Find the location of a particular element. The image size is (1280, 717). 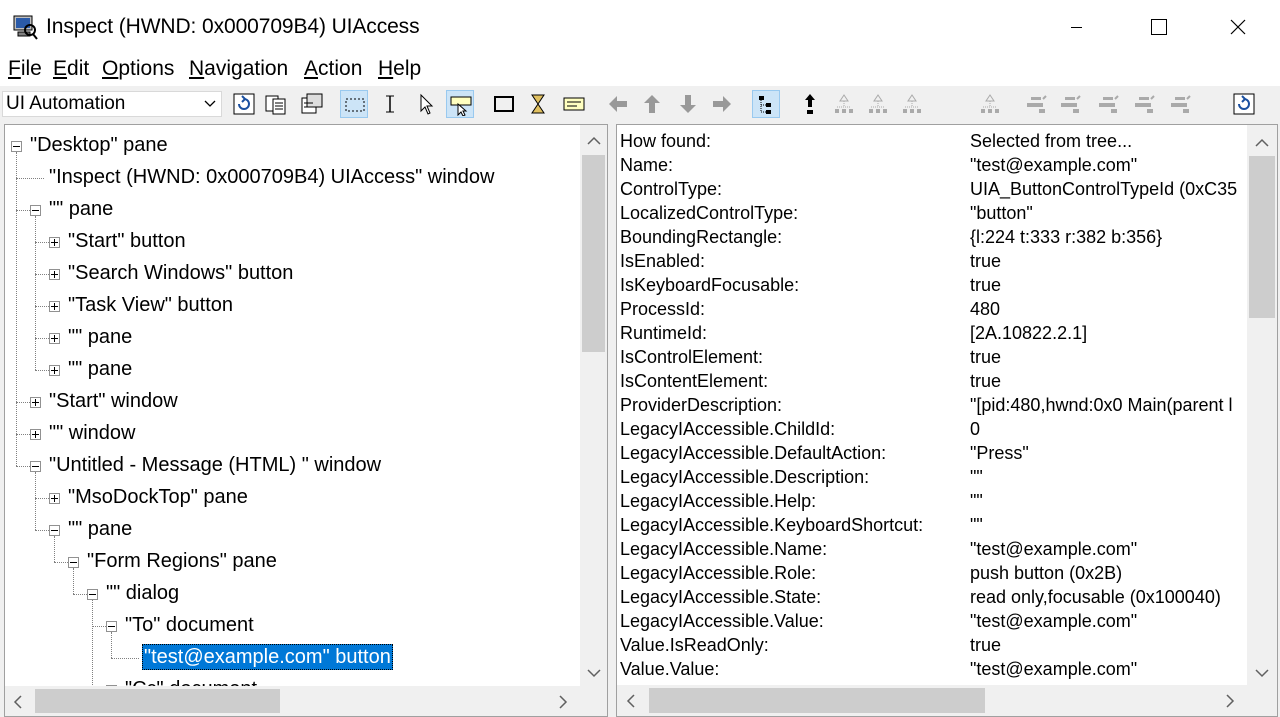

copy-tree-icon is located at coordinates (312, 104).